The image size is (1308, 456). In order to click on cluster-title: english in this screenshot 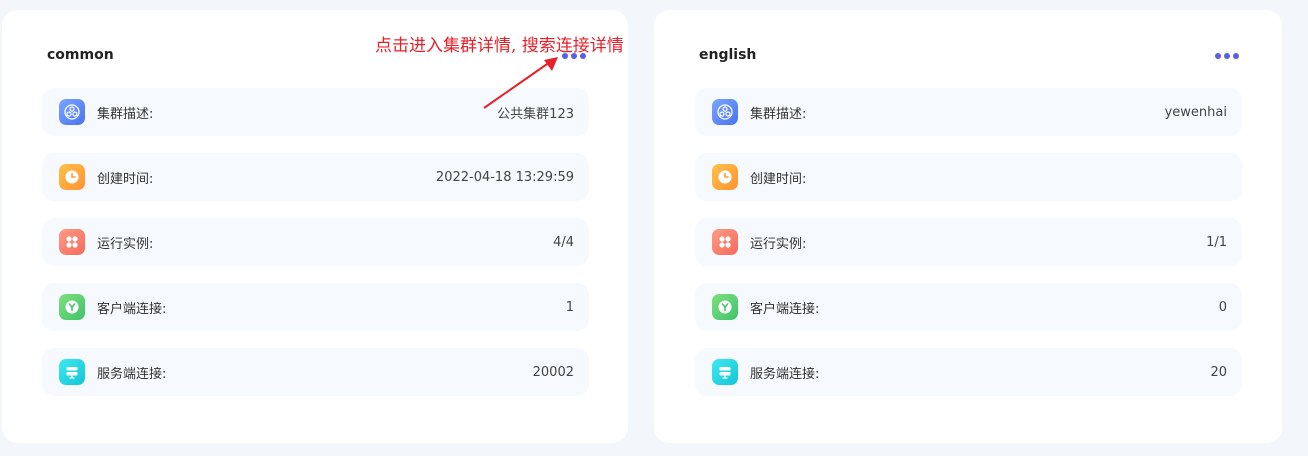, I will do `click(728, 55)`.